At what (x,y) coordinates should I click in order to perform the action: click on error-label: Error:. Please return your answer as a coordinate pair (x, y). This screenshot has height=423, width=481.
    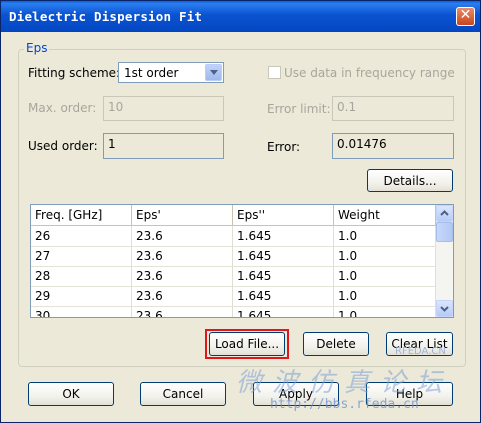
    Looking at the image, I should click on (284, 147).